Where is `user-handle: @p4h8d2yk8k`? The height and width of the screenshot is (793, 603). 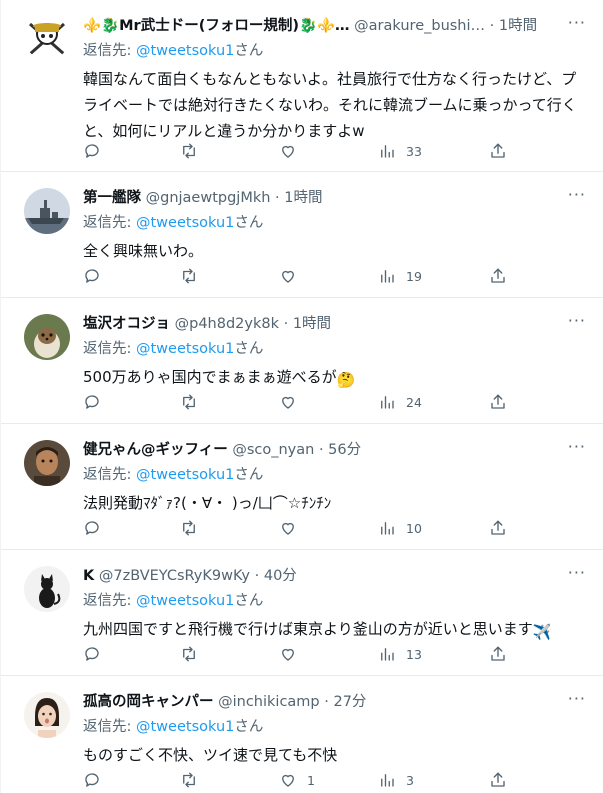 user-handle: @p4h8d2yk8k is located at coordinates (227, 324).